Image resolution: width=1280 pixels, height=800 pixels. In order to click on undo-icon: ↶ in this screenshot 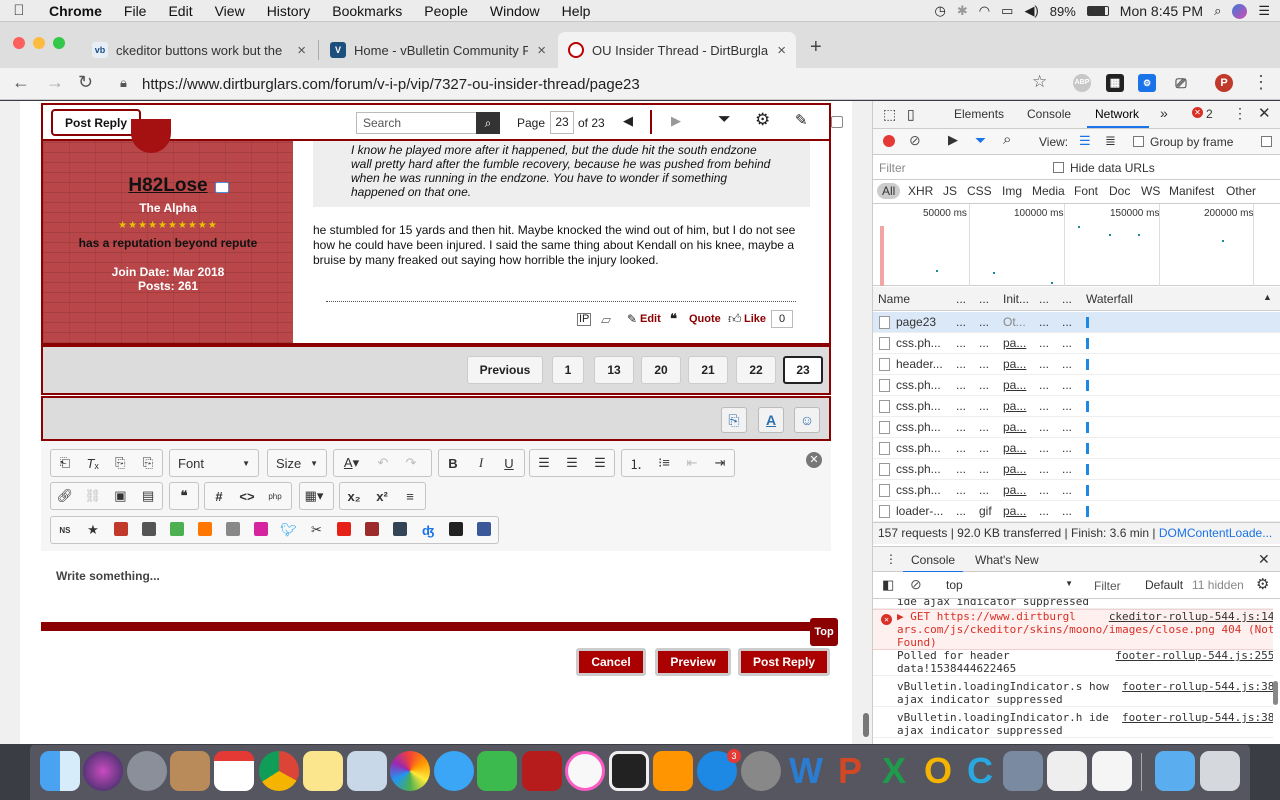, I will do `click(383, 463)`.